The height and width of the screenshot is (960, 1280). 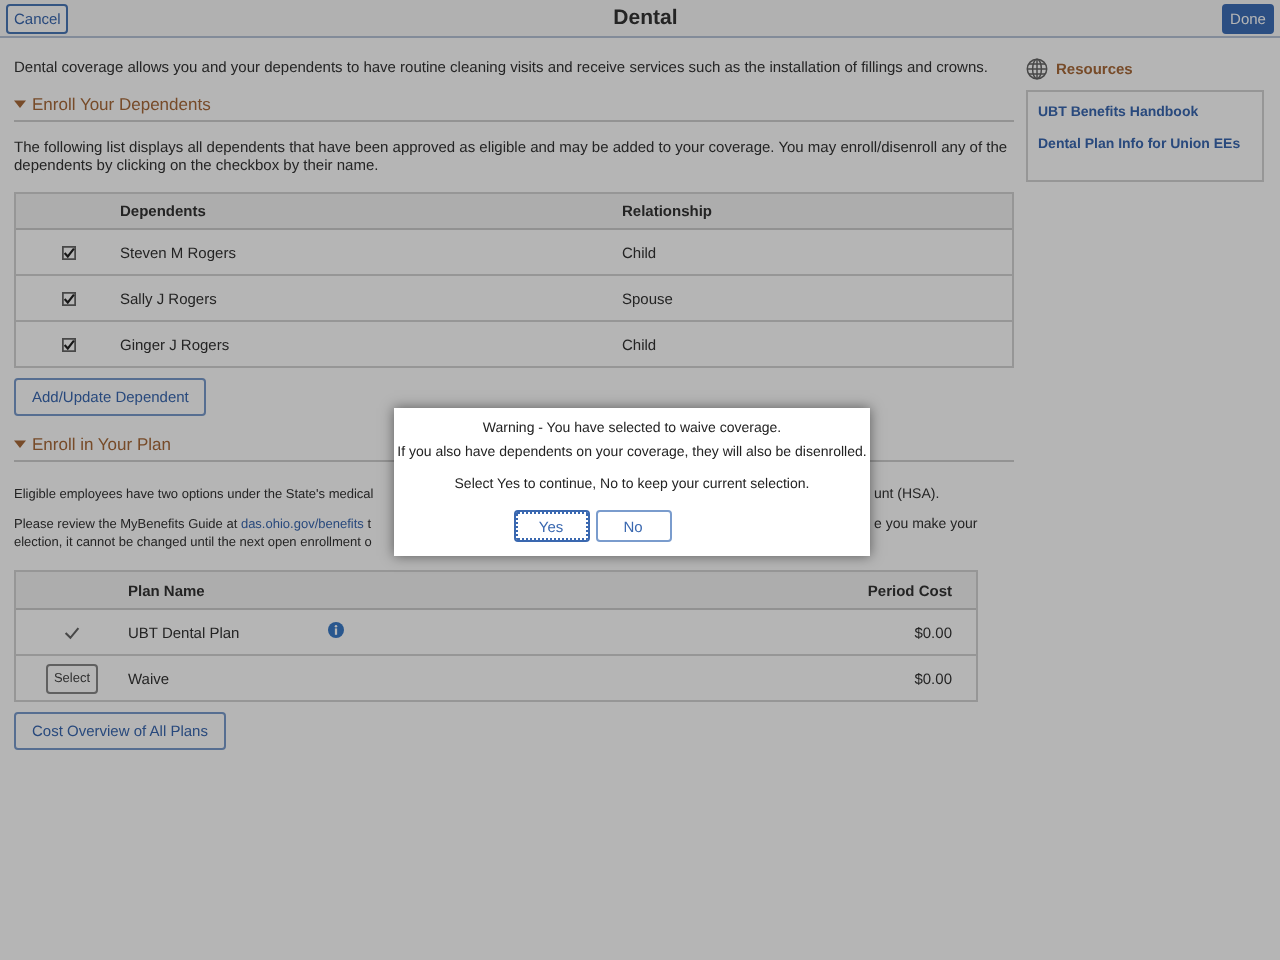 What do you see at coordinates (1037, 69) in the screenshot?
I see `globe-icon` at bounding box center [1037, 69].